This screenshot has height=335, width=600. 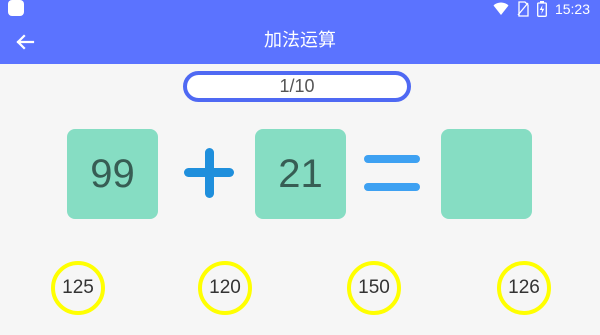 I want to click on choice-button-2: 120, so click(x=225, y=288).